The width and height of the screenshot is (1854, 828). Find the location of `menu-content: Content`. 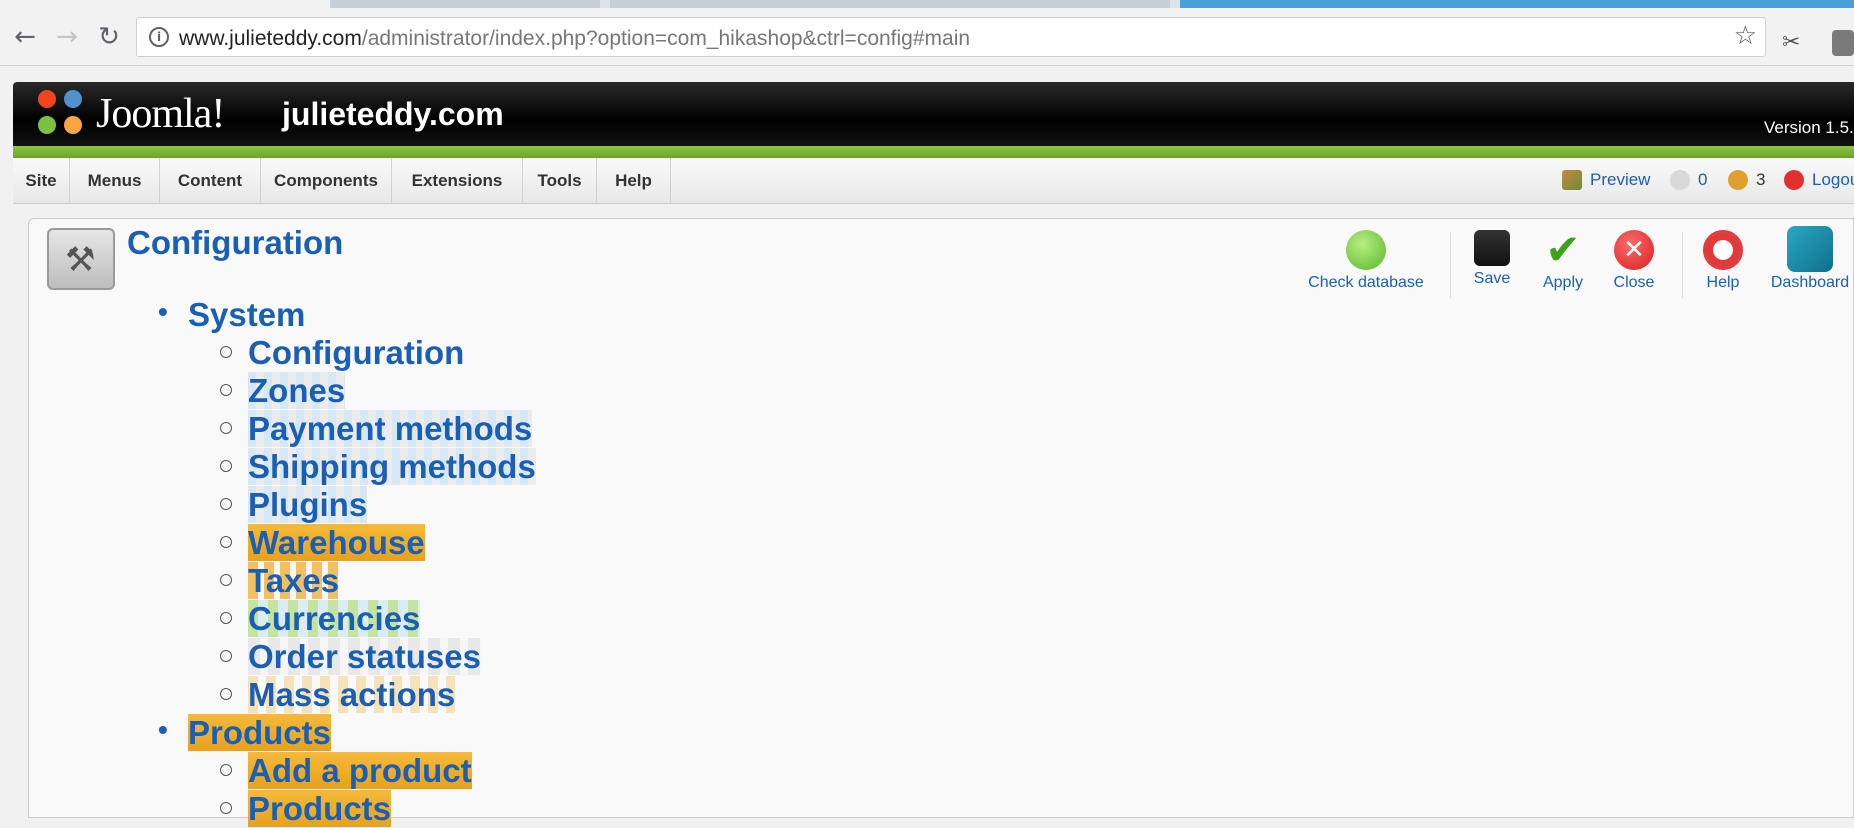

menu-content: Content is located at coordinates (210, 181).